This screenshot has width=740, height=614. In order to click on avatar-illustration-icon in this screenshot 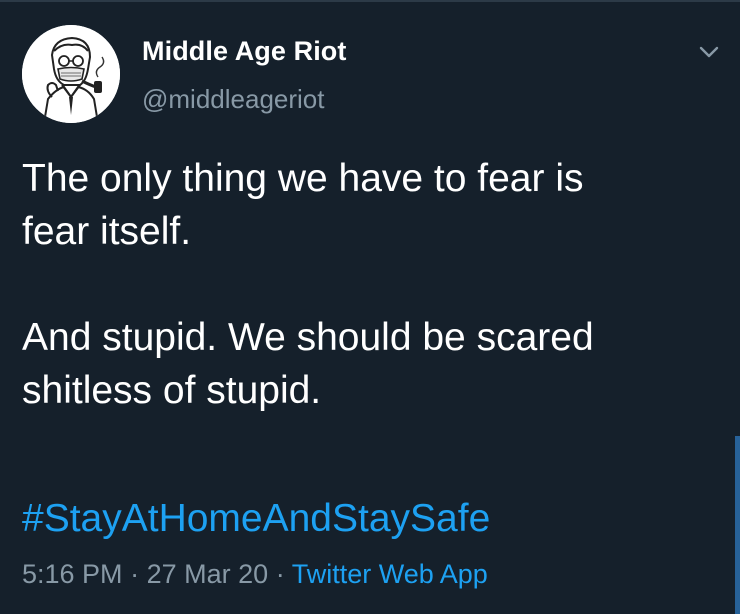, I will do `click(71, 74)`.